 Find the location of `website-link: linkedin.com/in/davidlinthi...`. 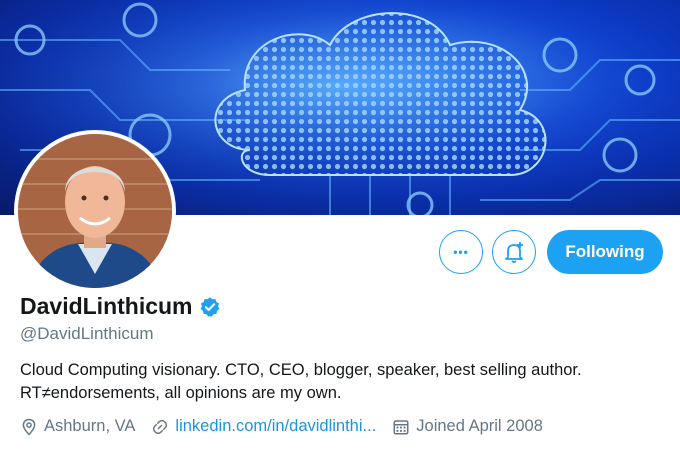

website-link: linkedin.com/in/davidlinthi... is located at coordinates (275, 426).